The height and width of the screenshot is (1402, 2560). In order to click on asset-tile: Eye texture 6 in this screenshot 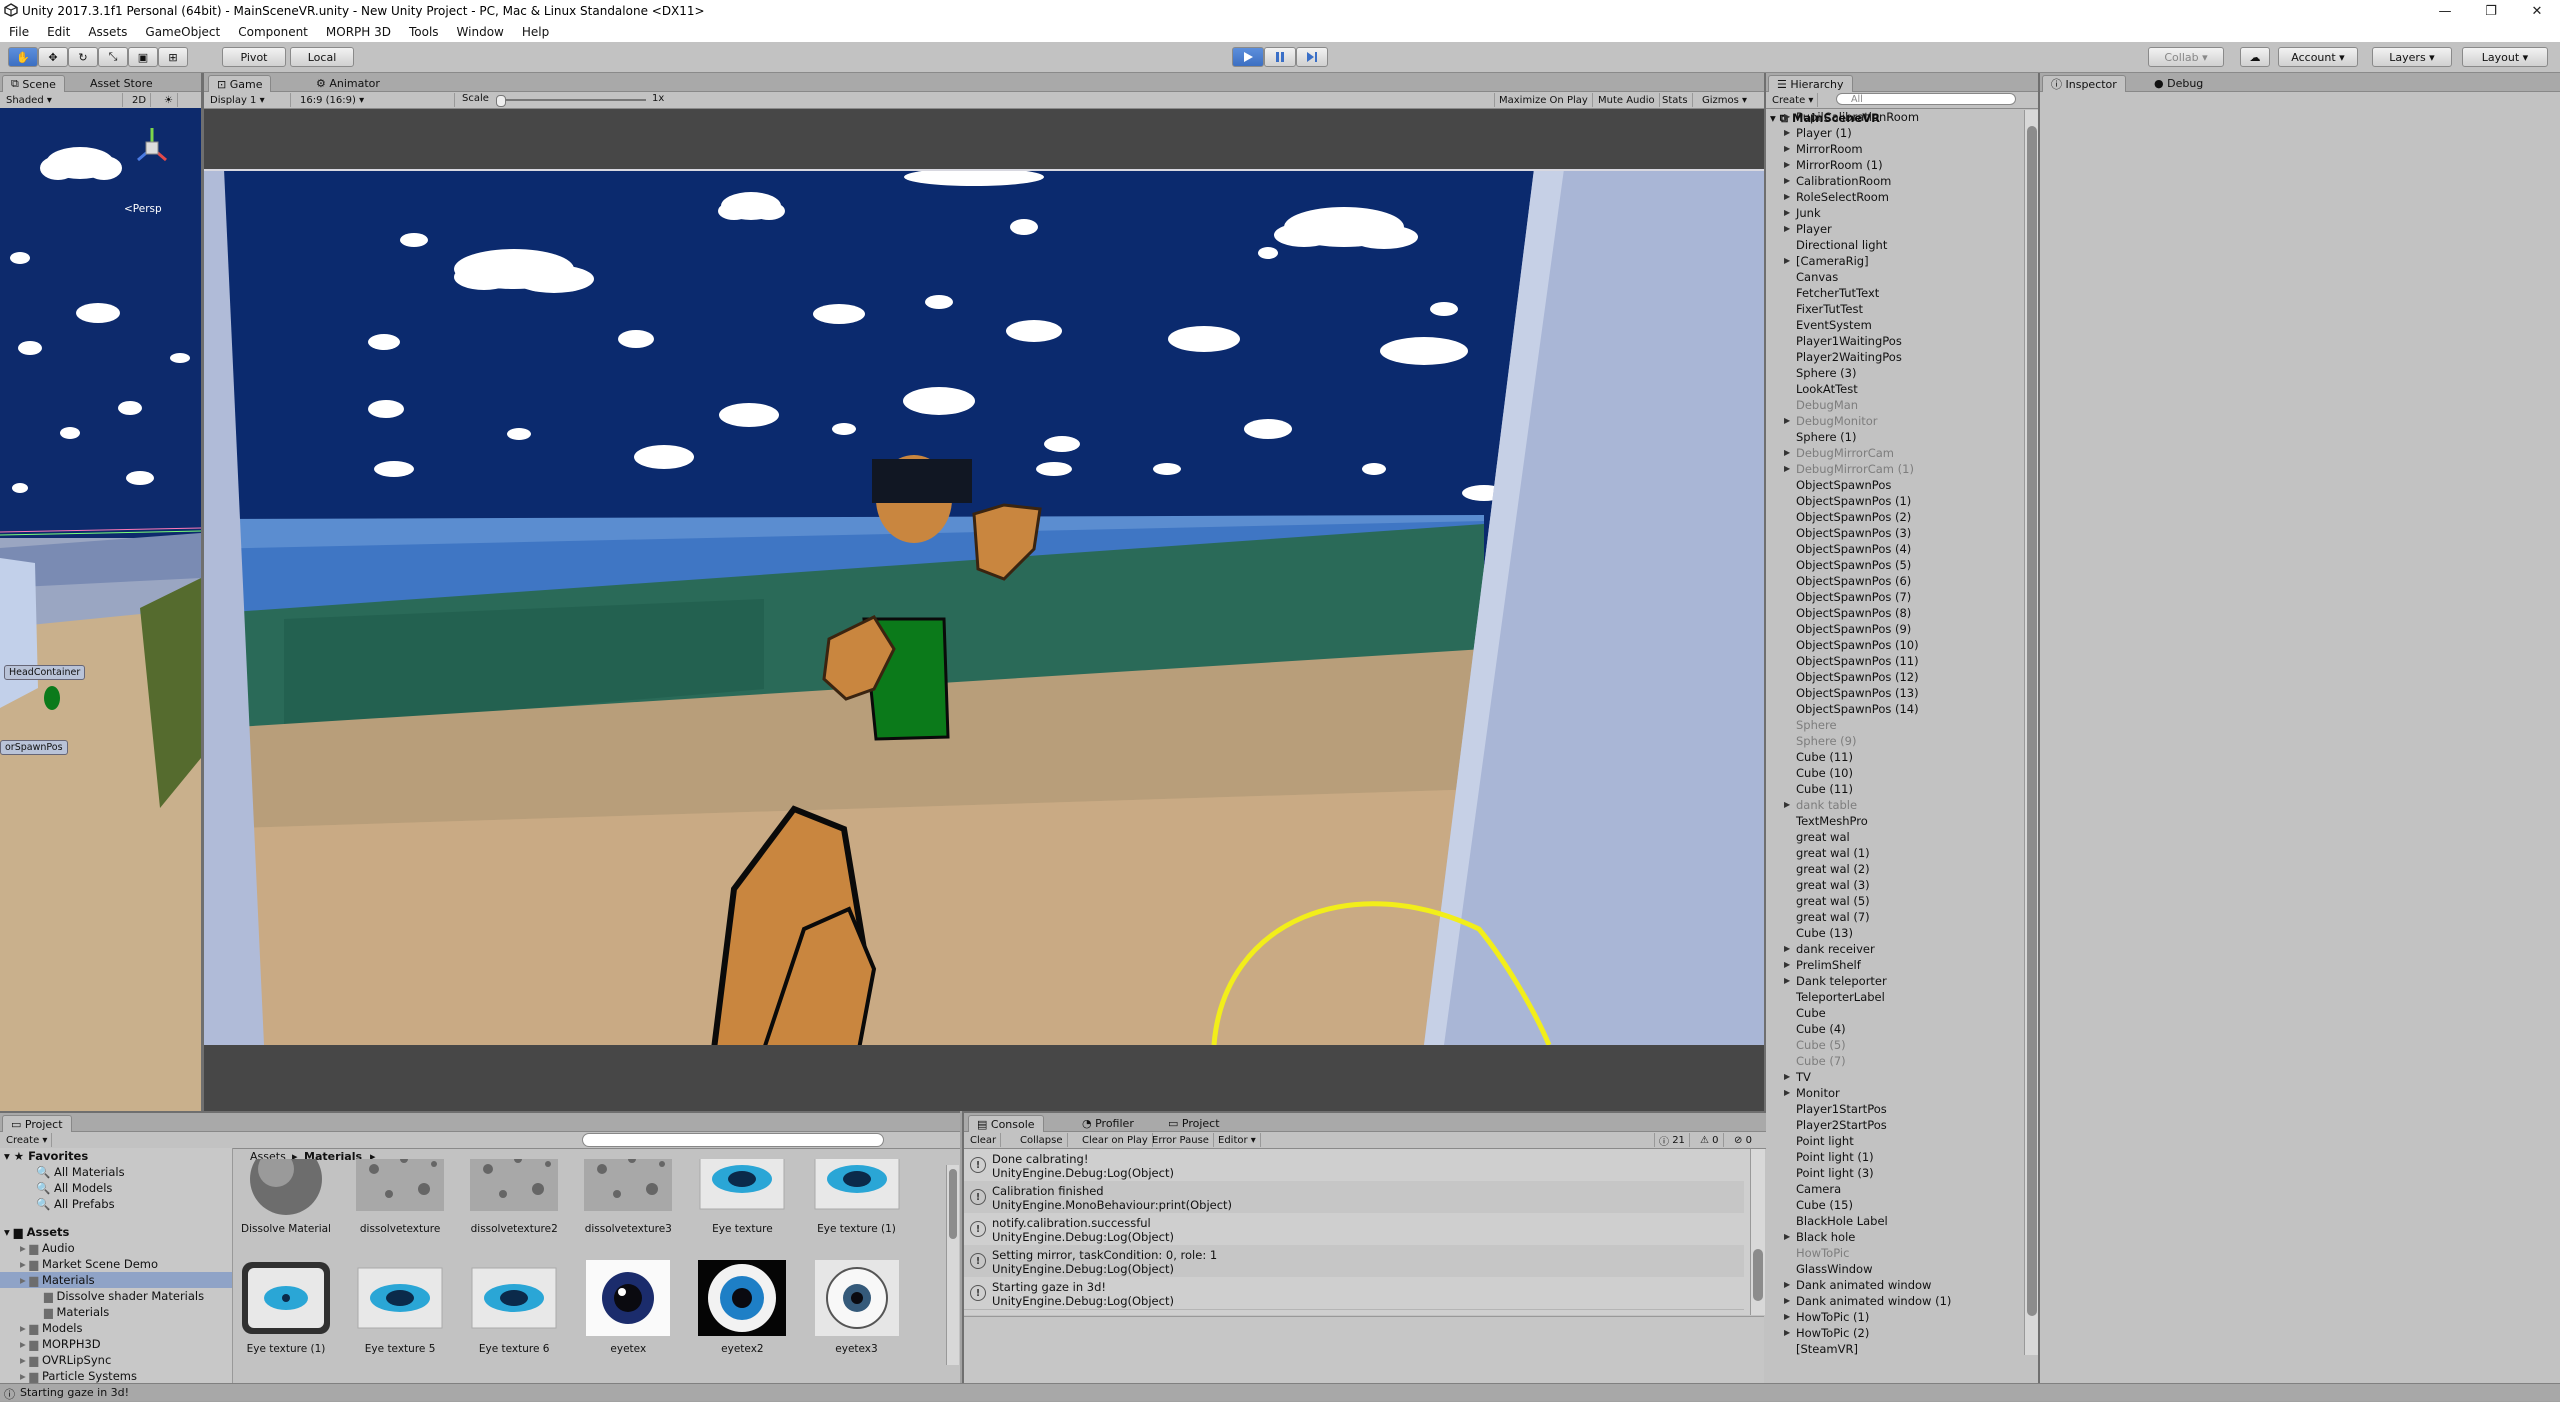, I will do `click(514, 1311)`.